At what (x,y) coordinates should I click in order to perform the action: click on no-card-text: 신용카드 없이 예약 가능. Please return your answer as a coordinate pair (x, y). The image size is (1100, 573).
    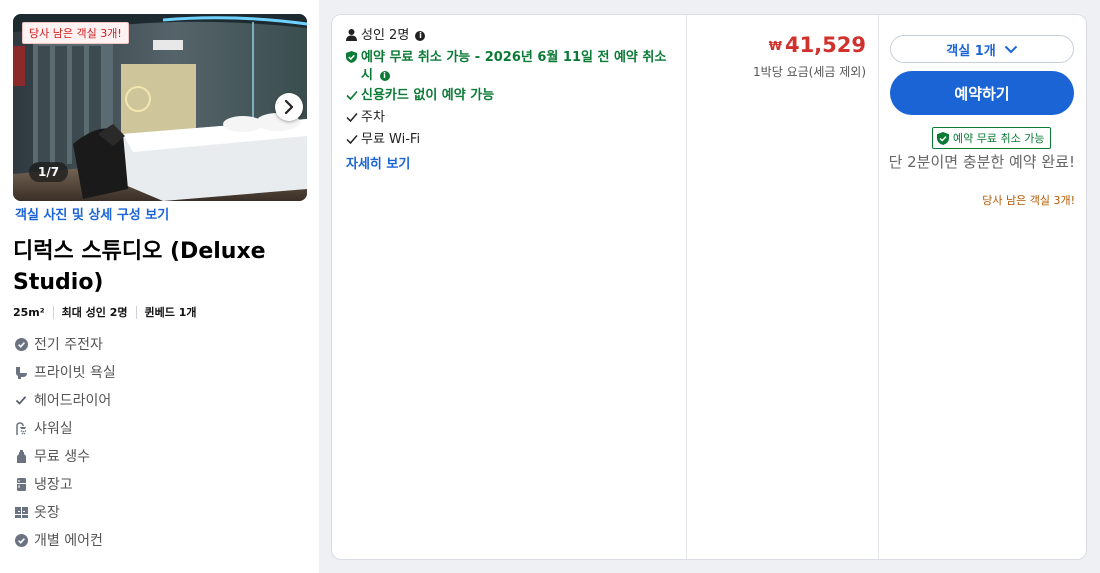
    Looking at the image, I should click on (428, 95).